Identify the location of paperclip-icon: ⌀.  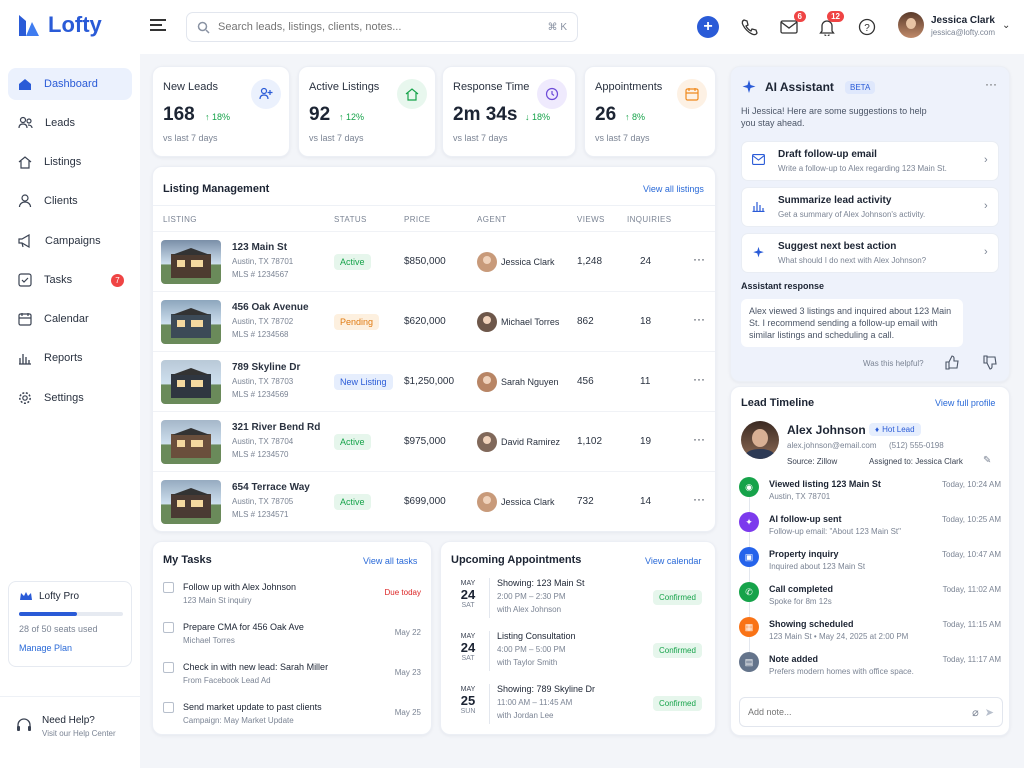
(975, 712).